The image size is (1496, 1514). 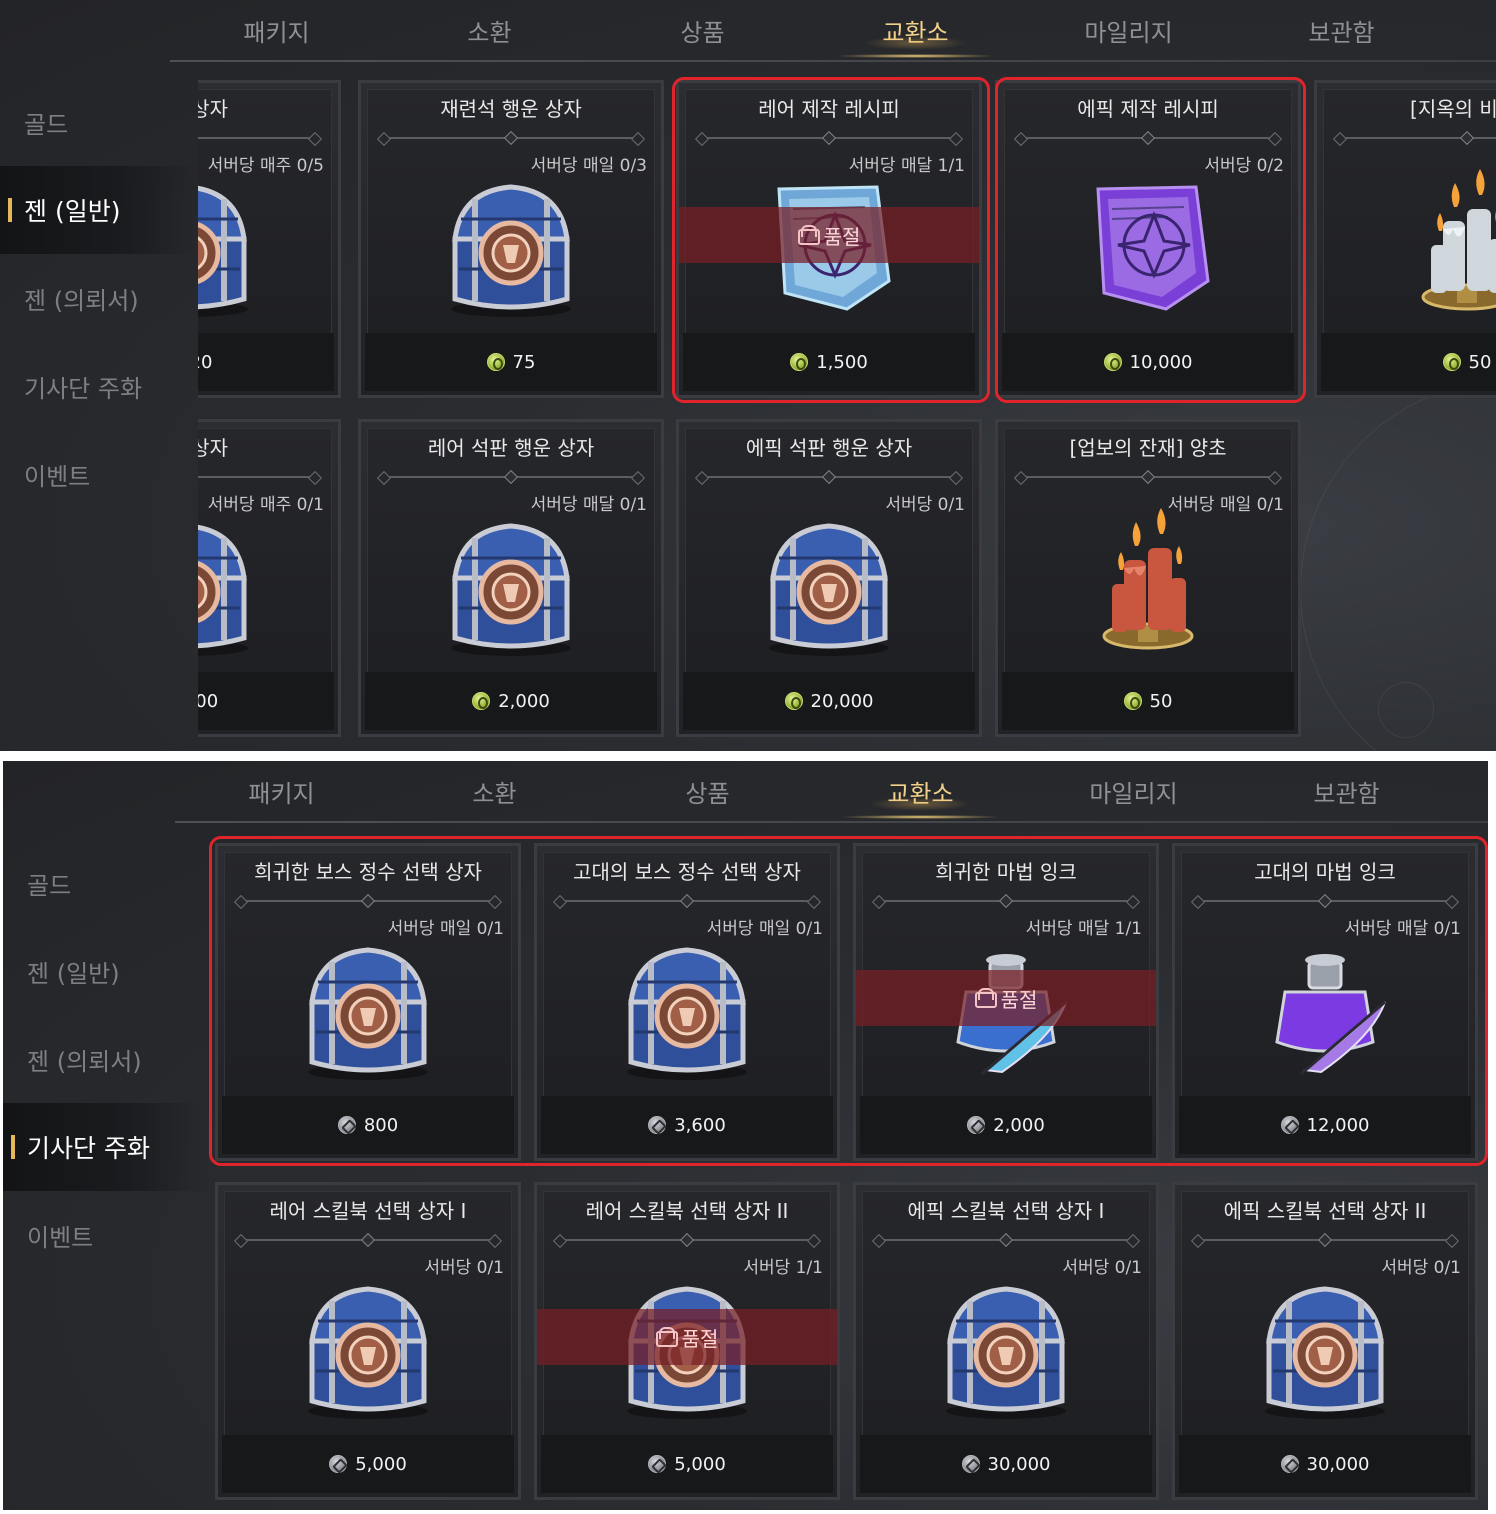 I want to click on shop-item-card: 에픽 스킬북 선택 상자 II 서버당 0/1 30,000, so click(x=1325, y=1341).